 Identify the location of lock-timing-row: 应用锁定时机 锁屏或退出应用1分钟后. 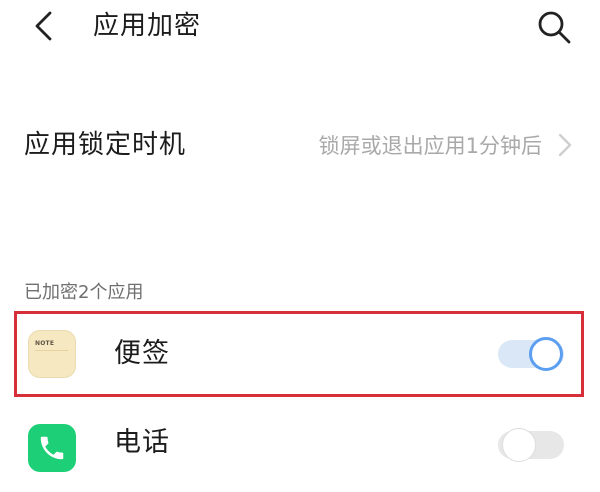
(300, 145).